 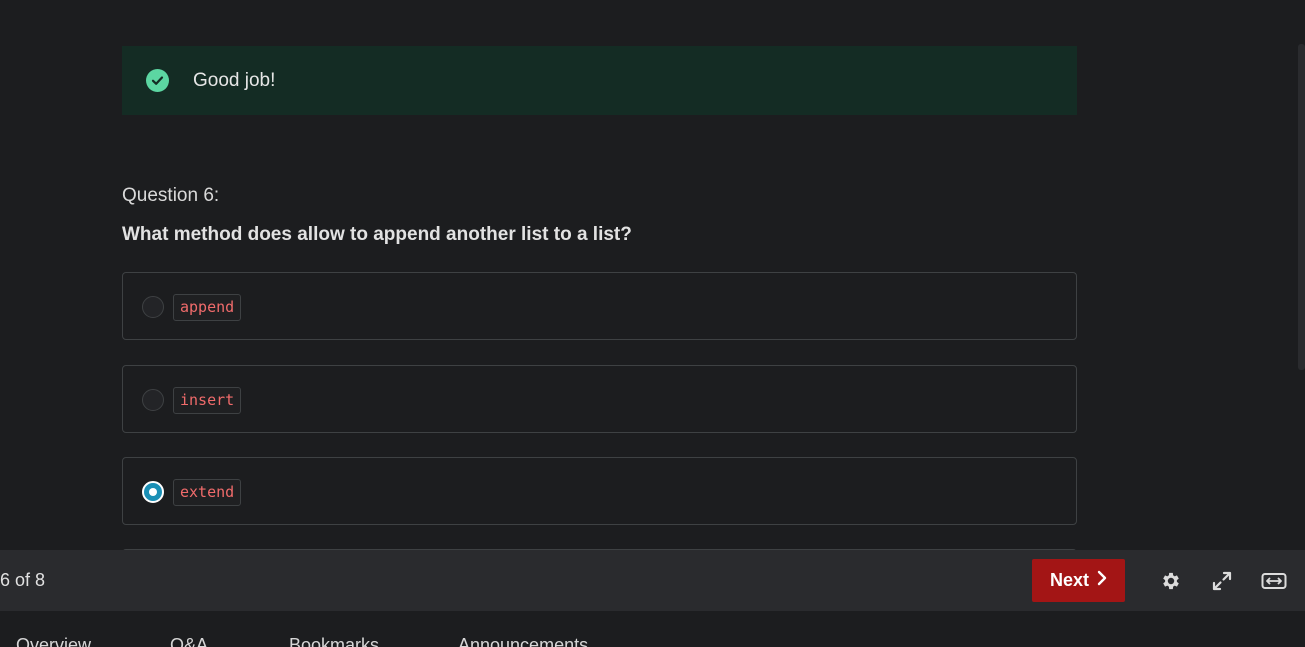 What do you see at coordinates (652, 629) in the screenshot?
I see `course-tabs: Overview Q&A Bookmarks Announcements` at bounding box center [652, 629].